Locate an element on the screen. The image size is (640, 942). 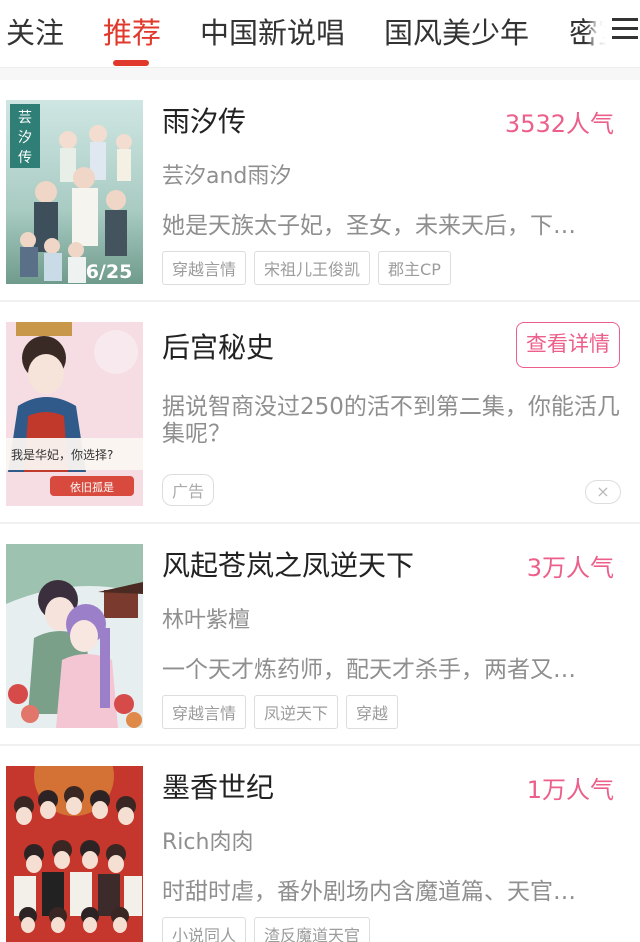
tag: 凤逆天下 is located at coordinates (296, 712).